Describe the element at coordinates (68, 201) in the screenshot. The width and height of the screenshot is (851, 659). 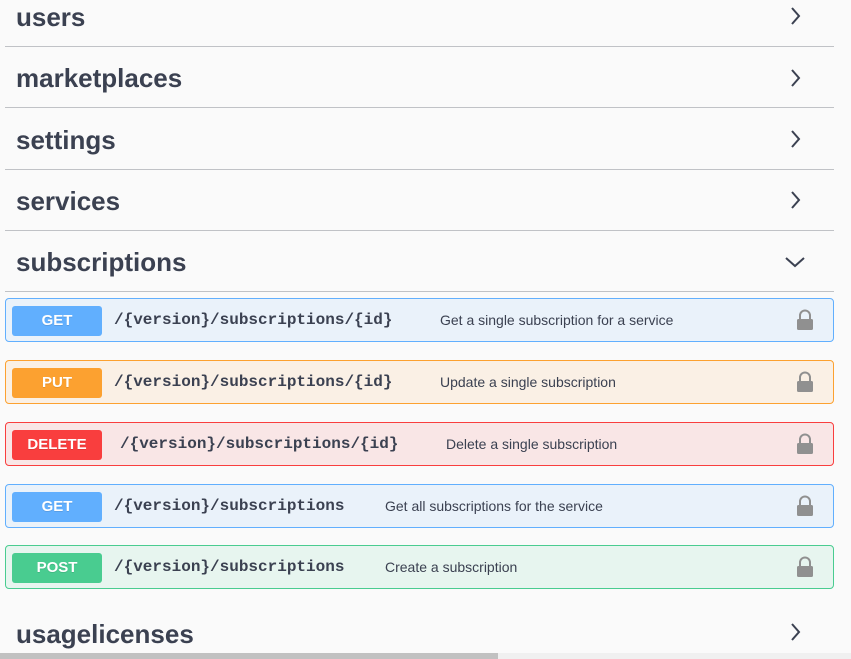
I see `tag-title: services` at that location.